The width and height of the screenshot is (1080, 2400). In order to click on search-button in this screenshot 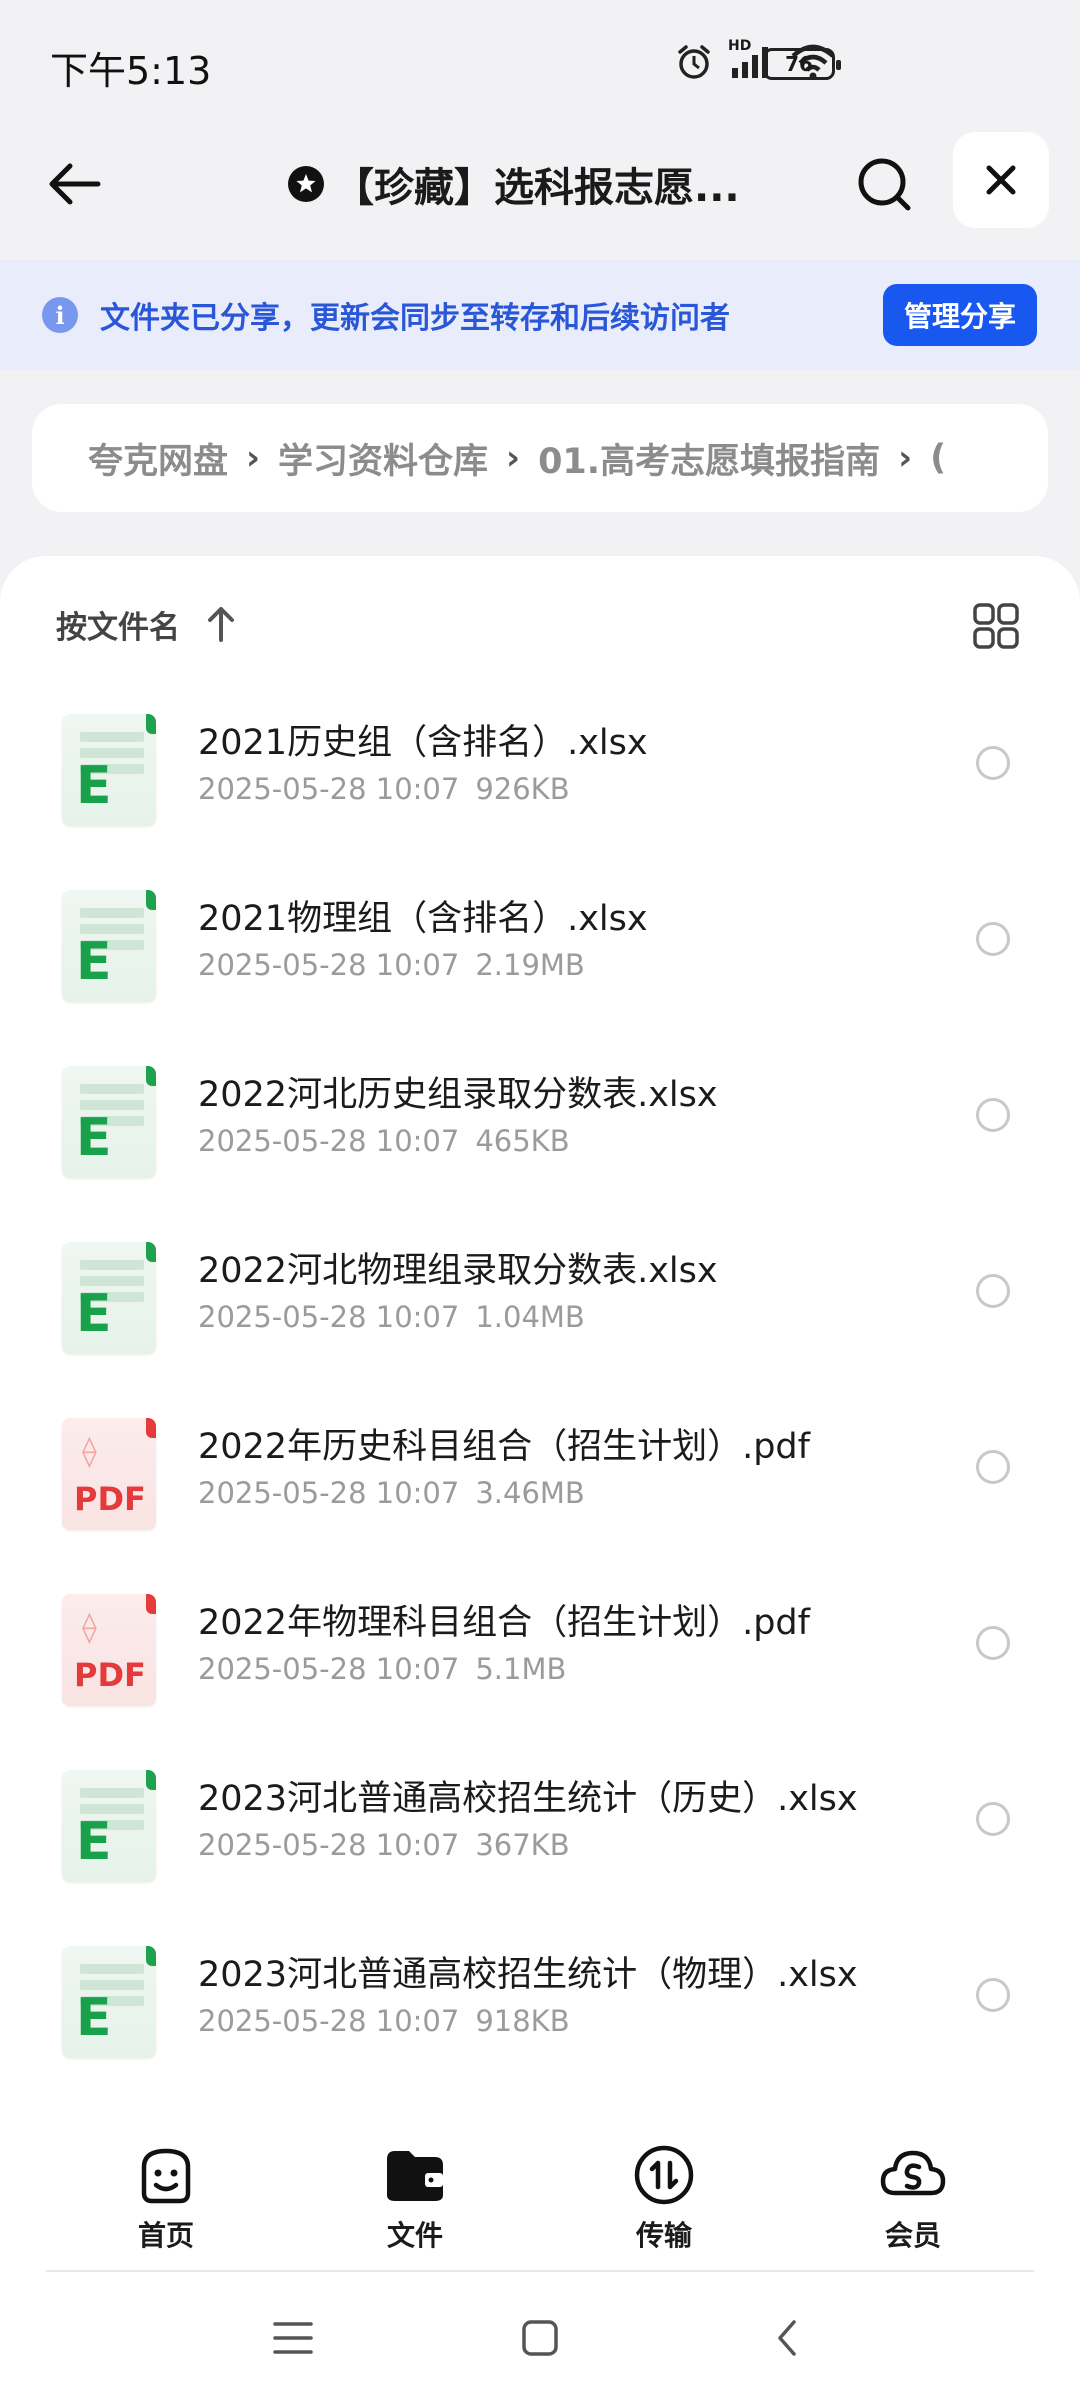, I will do `click(884, 184)`.